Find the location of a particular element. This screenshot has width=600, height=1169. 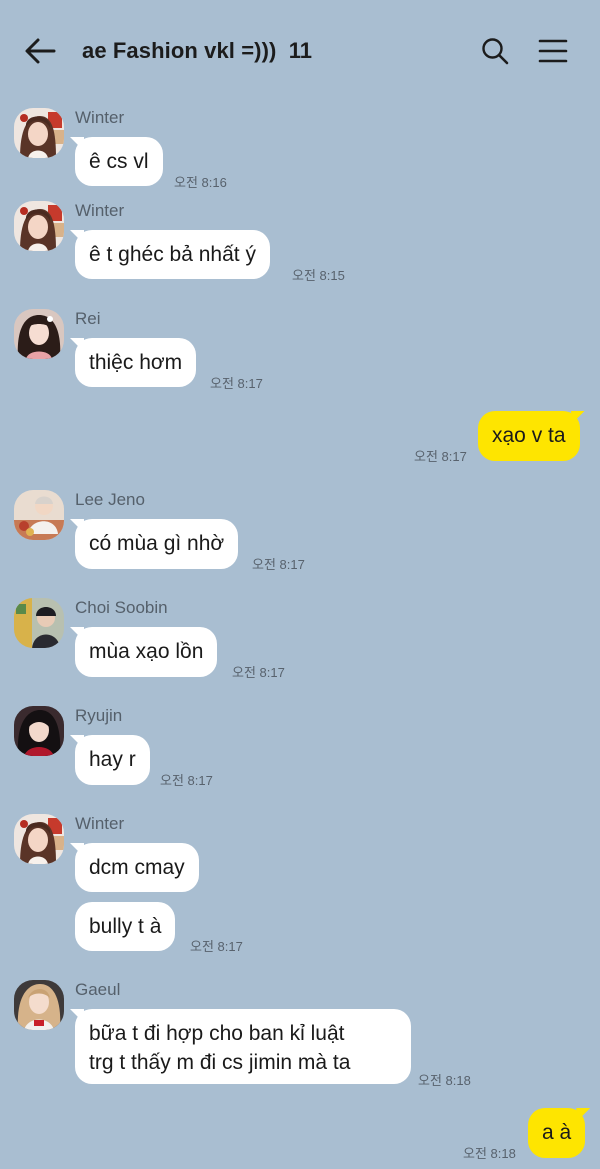

message-line: bữa t đi hợp cho ban kỉ luật is located at coordinates (217, 1033).